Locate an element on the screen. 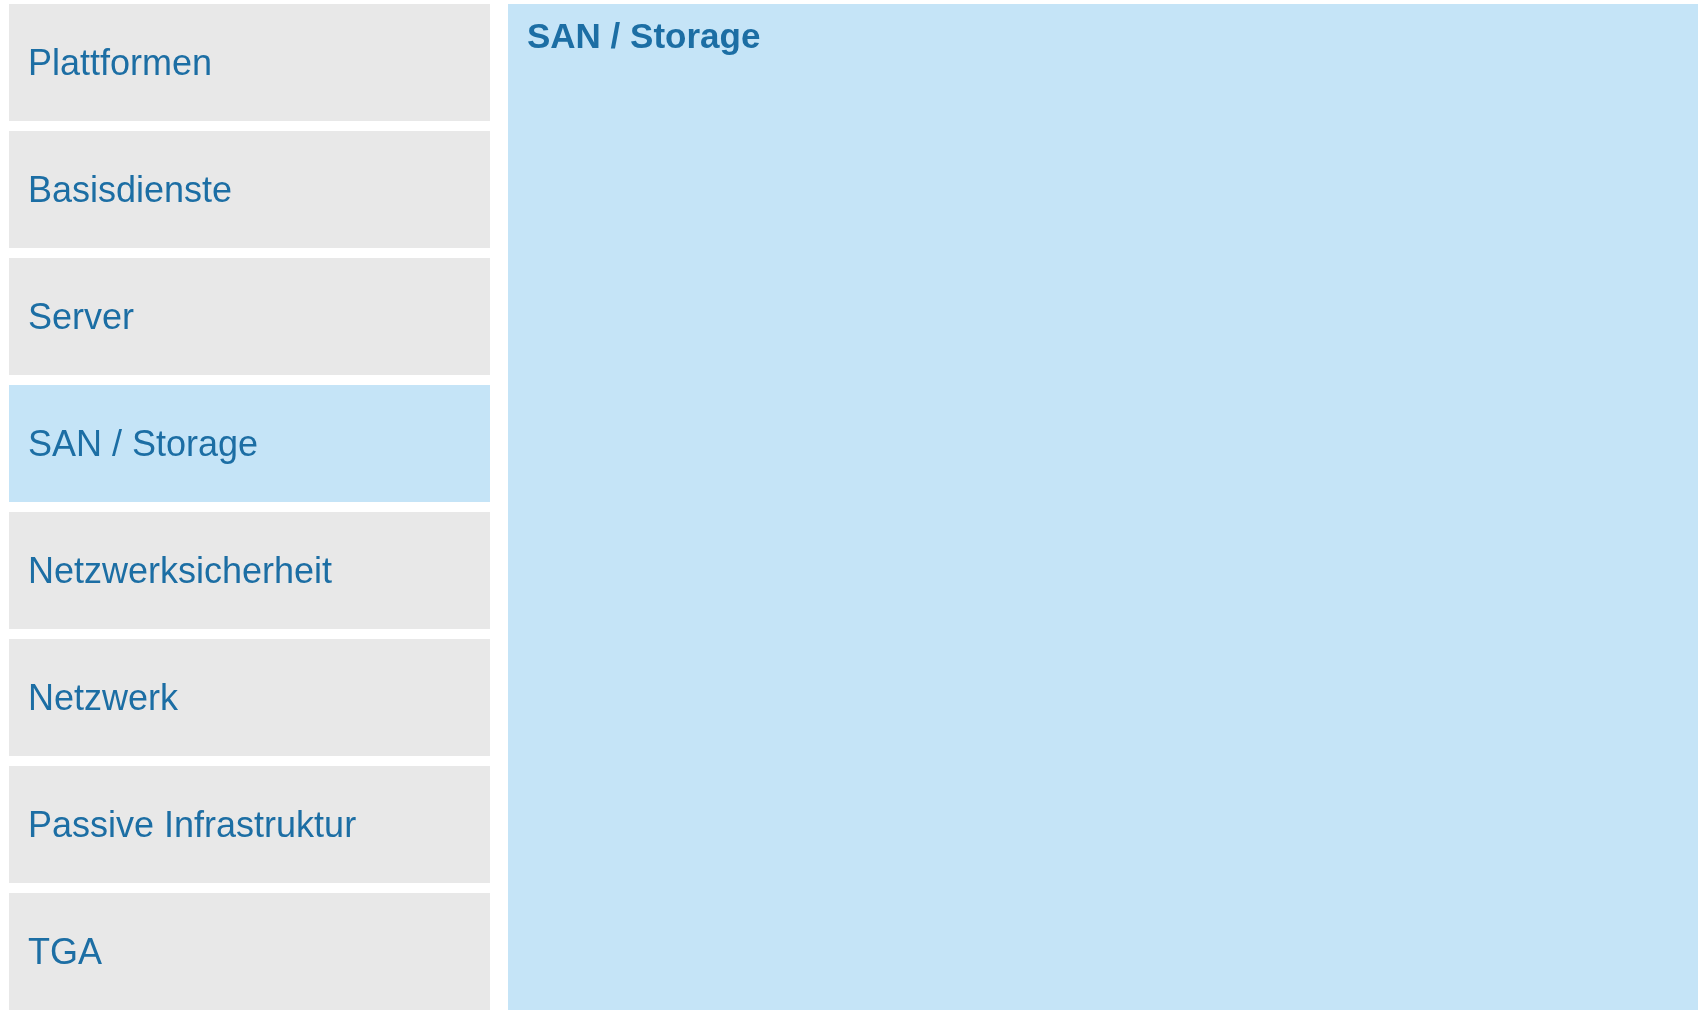 Image resolution: width=1698 pixels, height=1010 pixels. sidebar-item: TGA is located at coordinates (249, 951).